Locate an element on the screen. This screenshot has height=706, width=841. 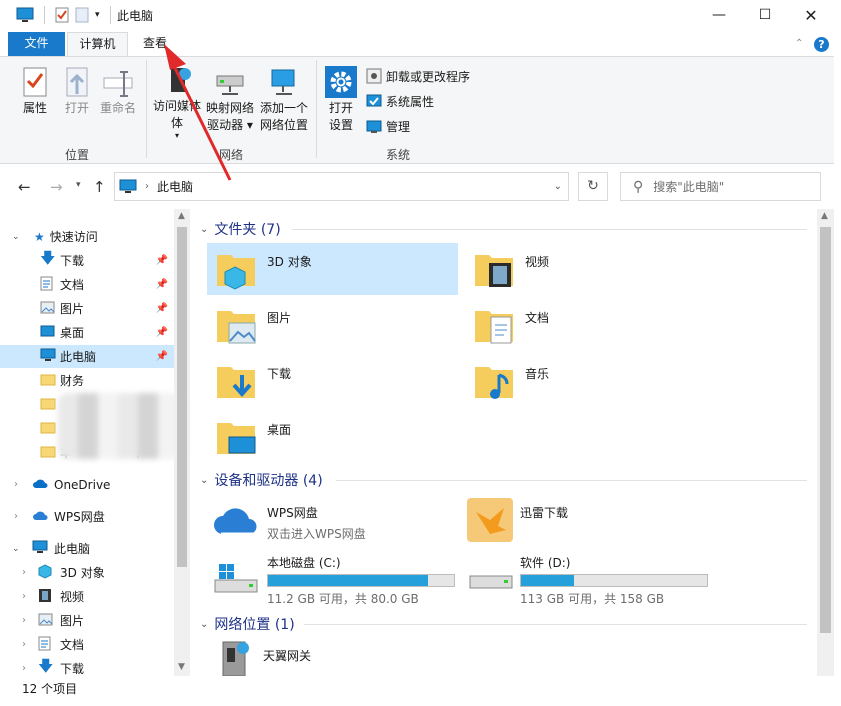
scroll-down-arrow-icon: ▼ is located at coordinates (181, 667).